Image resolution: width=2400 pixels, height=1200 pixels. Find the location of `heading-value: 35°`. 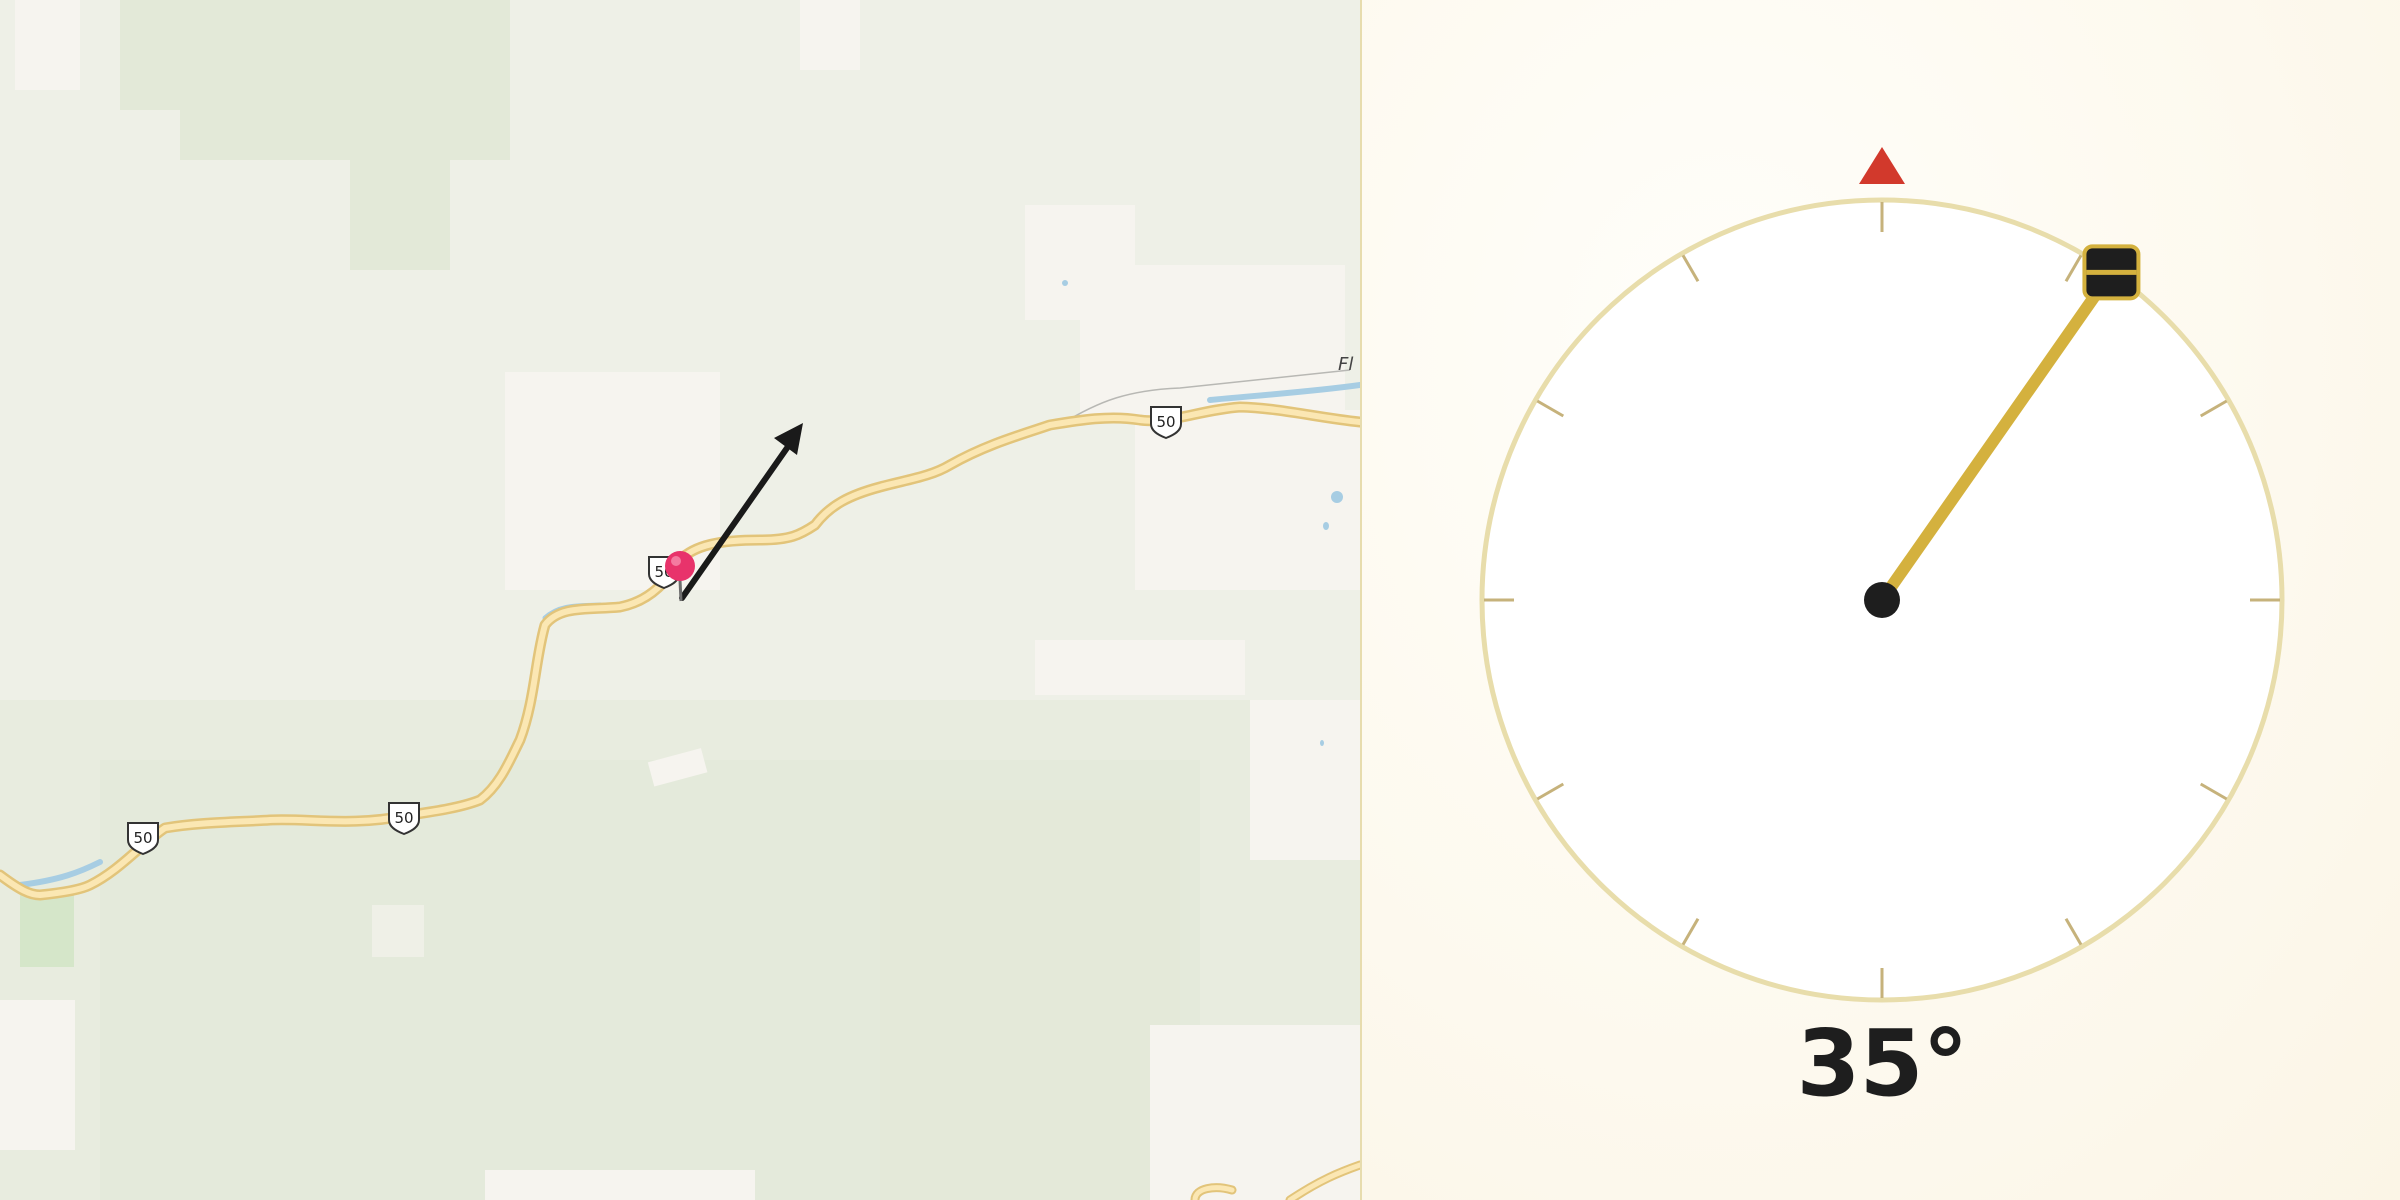

heading-value: 35° is located at coordinates (1882, 1063).